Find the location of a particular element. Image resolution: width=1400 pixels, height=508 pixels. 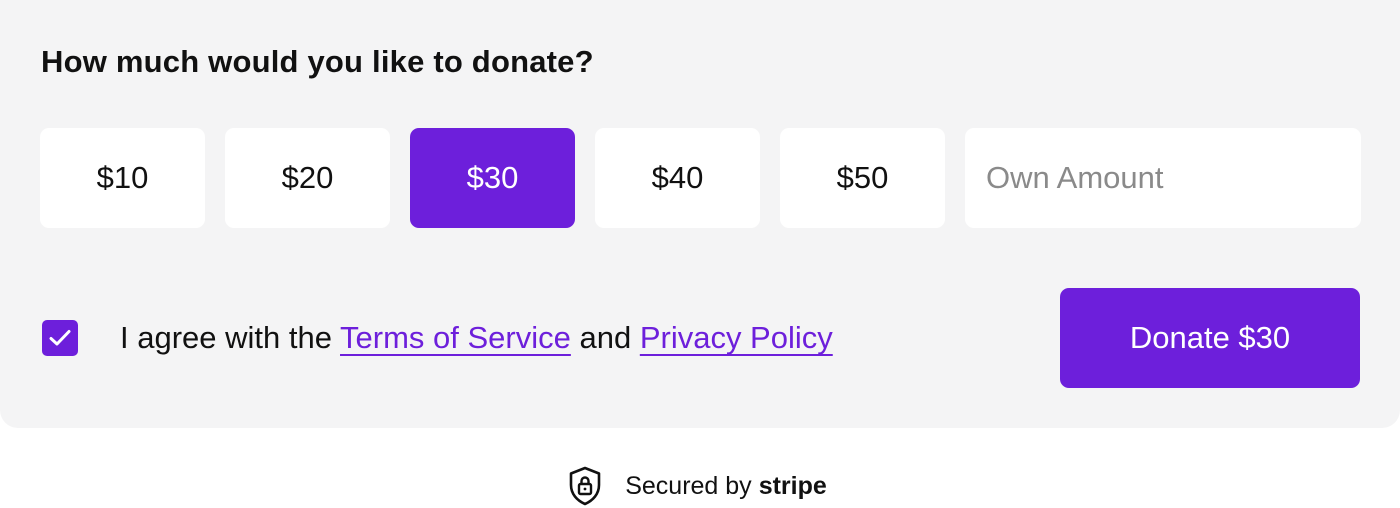

amount-button-20: $20 is located at coordinates (307, 178).